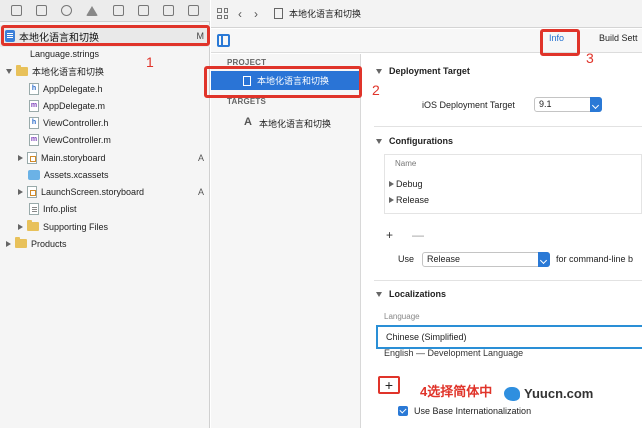  Describe the element at coordinates (67, 10) in the screenshot. I see `search-icon` at that location.